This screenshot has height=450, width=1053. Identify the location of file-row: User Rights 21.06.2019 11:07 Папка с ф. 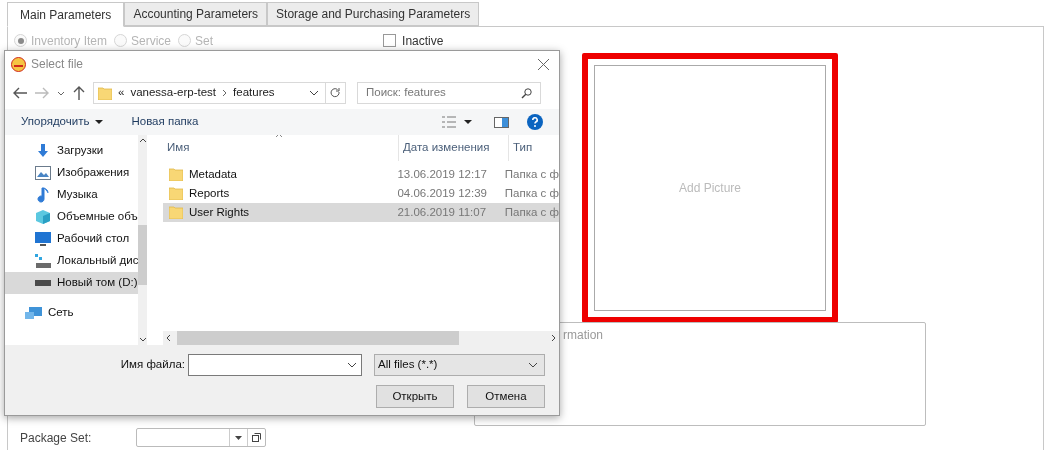
(361, 212).